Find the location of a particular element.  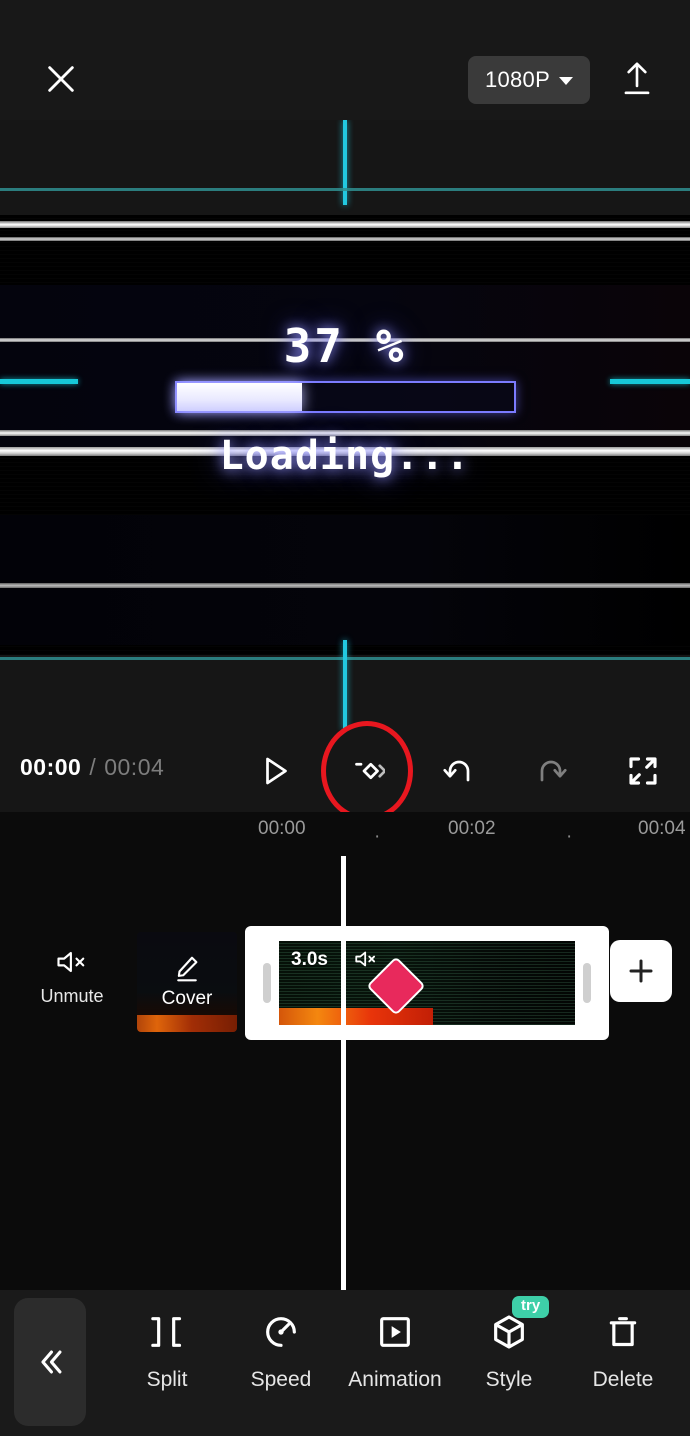

current-time: 00:00 is located at coordinates (51, 767).